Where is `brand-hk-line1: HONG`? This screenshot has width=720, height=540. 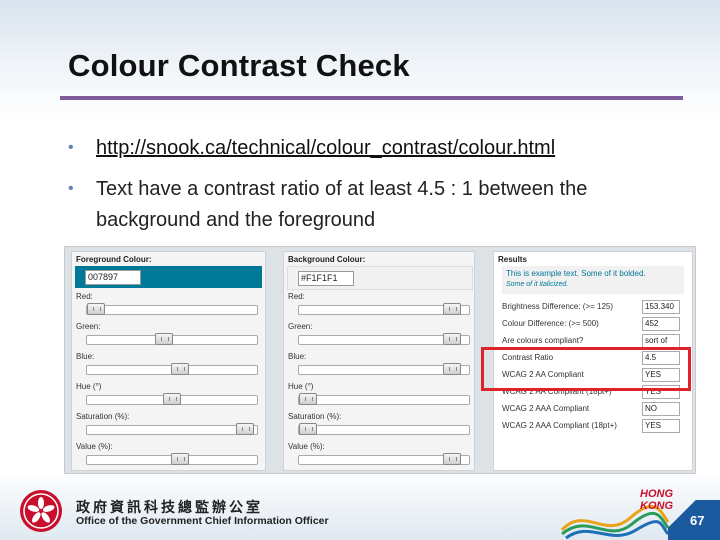
brand-hk-line1: HONG is located at coordinates (656, 494).